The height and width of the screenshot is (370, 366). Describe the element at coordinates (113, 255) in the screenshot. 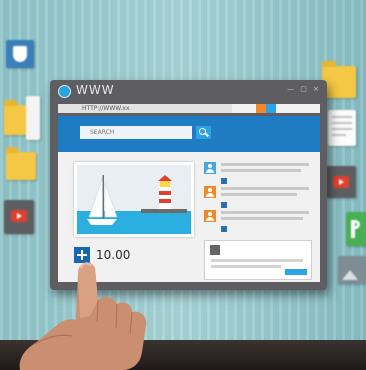

I see `share-count: 10.00` at that location.